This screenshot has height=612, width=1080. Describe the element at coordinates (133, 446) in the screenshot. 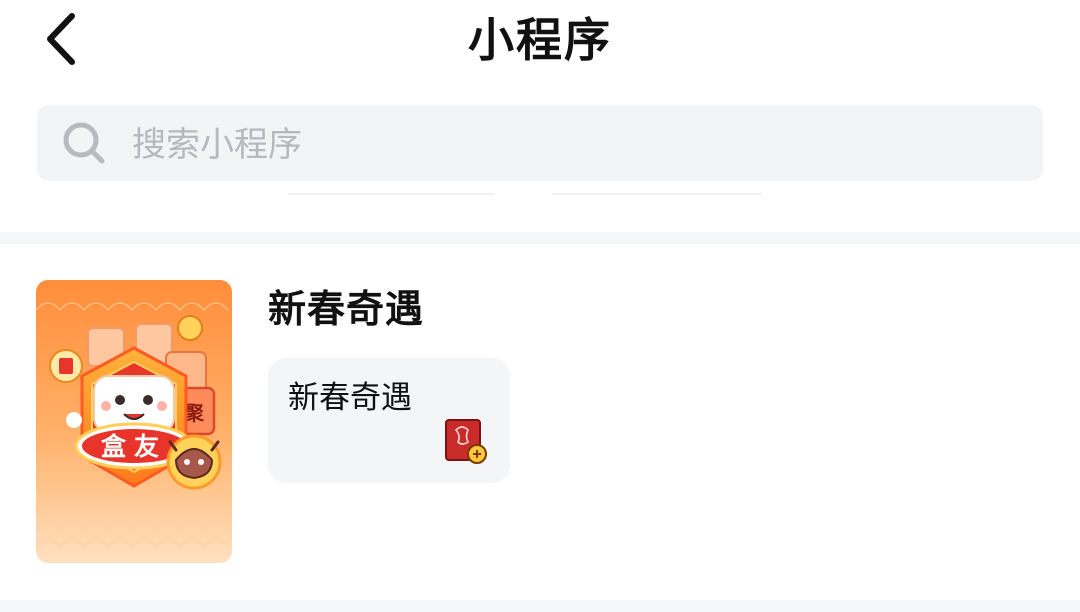

I see `thumbnail-logo-text: 盒友` at that location.